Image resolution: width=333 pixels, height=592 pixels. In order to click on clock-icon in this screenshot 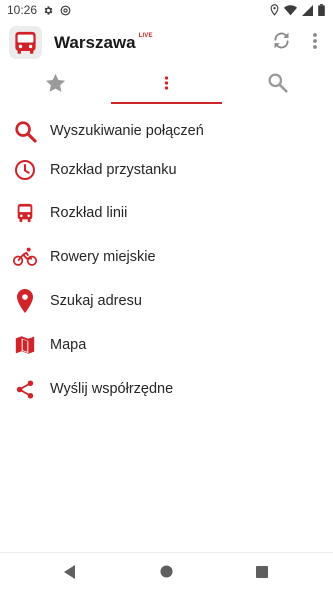, I will do `click(25, 170)`.